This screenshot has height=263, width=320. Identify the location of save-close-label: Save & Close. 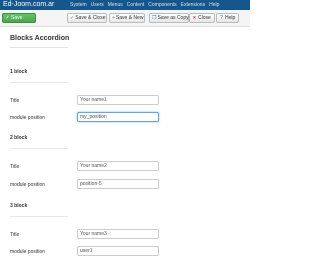
(90, 18).